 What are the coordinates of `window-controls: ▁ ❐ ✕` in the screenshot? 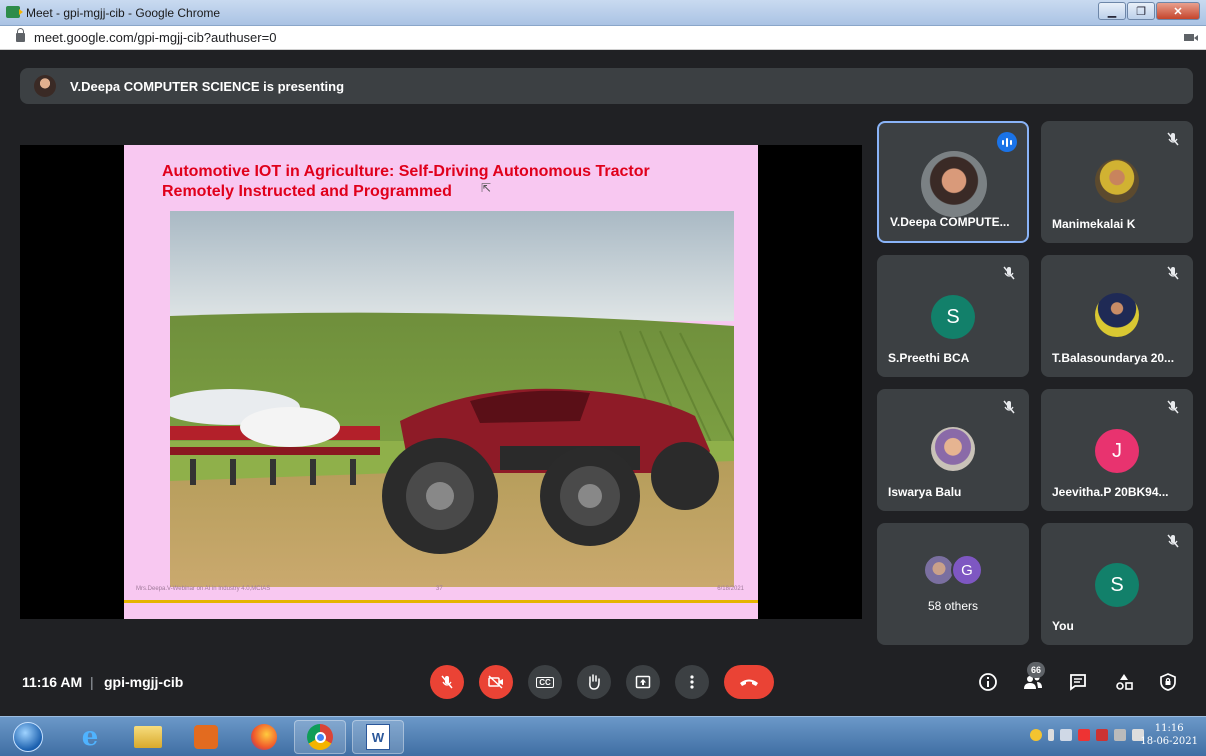 It's located at (1149, 11).